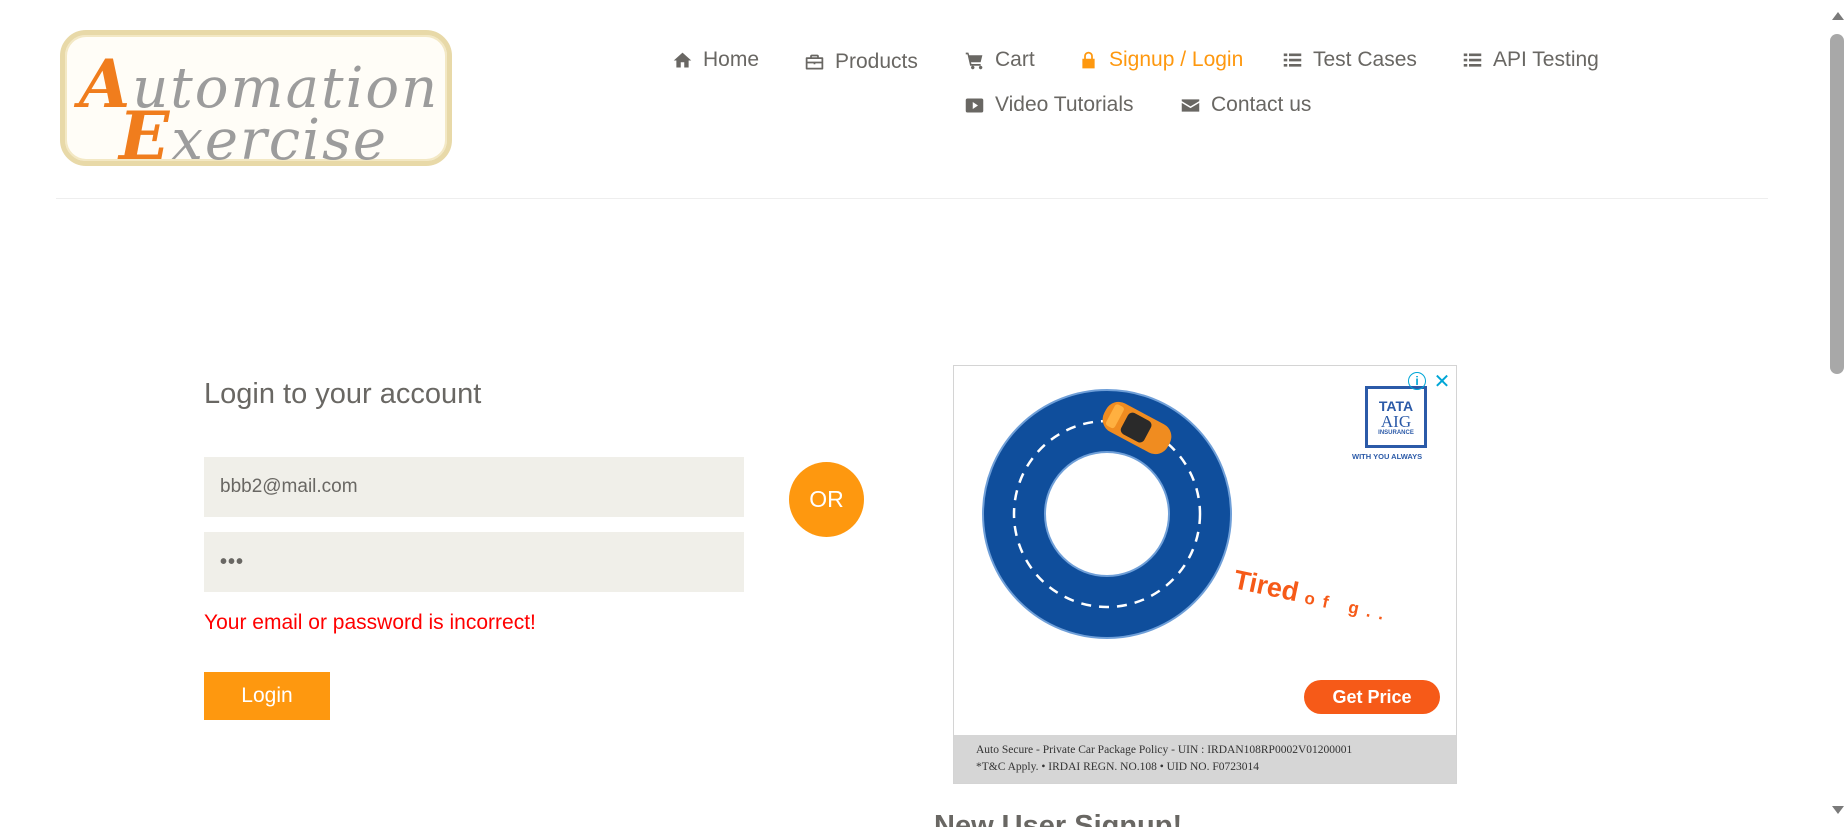 The height and width of the screenshot is (827, 1848). I want to click on ad-brand-logo: TATA AIG INSURANCE, so click(1396, 417).